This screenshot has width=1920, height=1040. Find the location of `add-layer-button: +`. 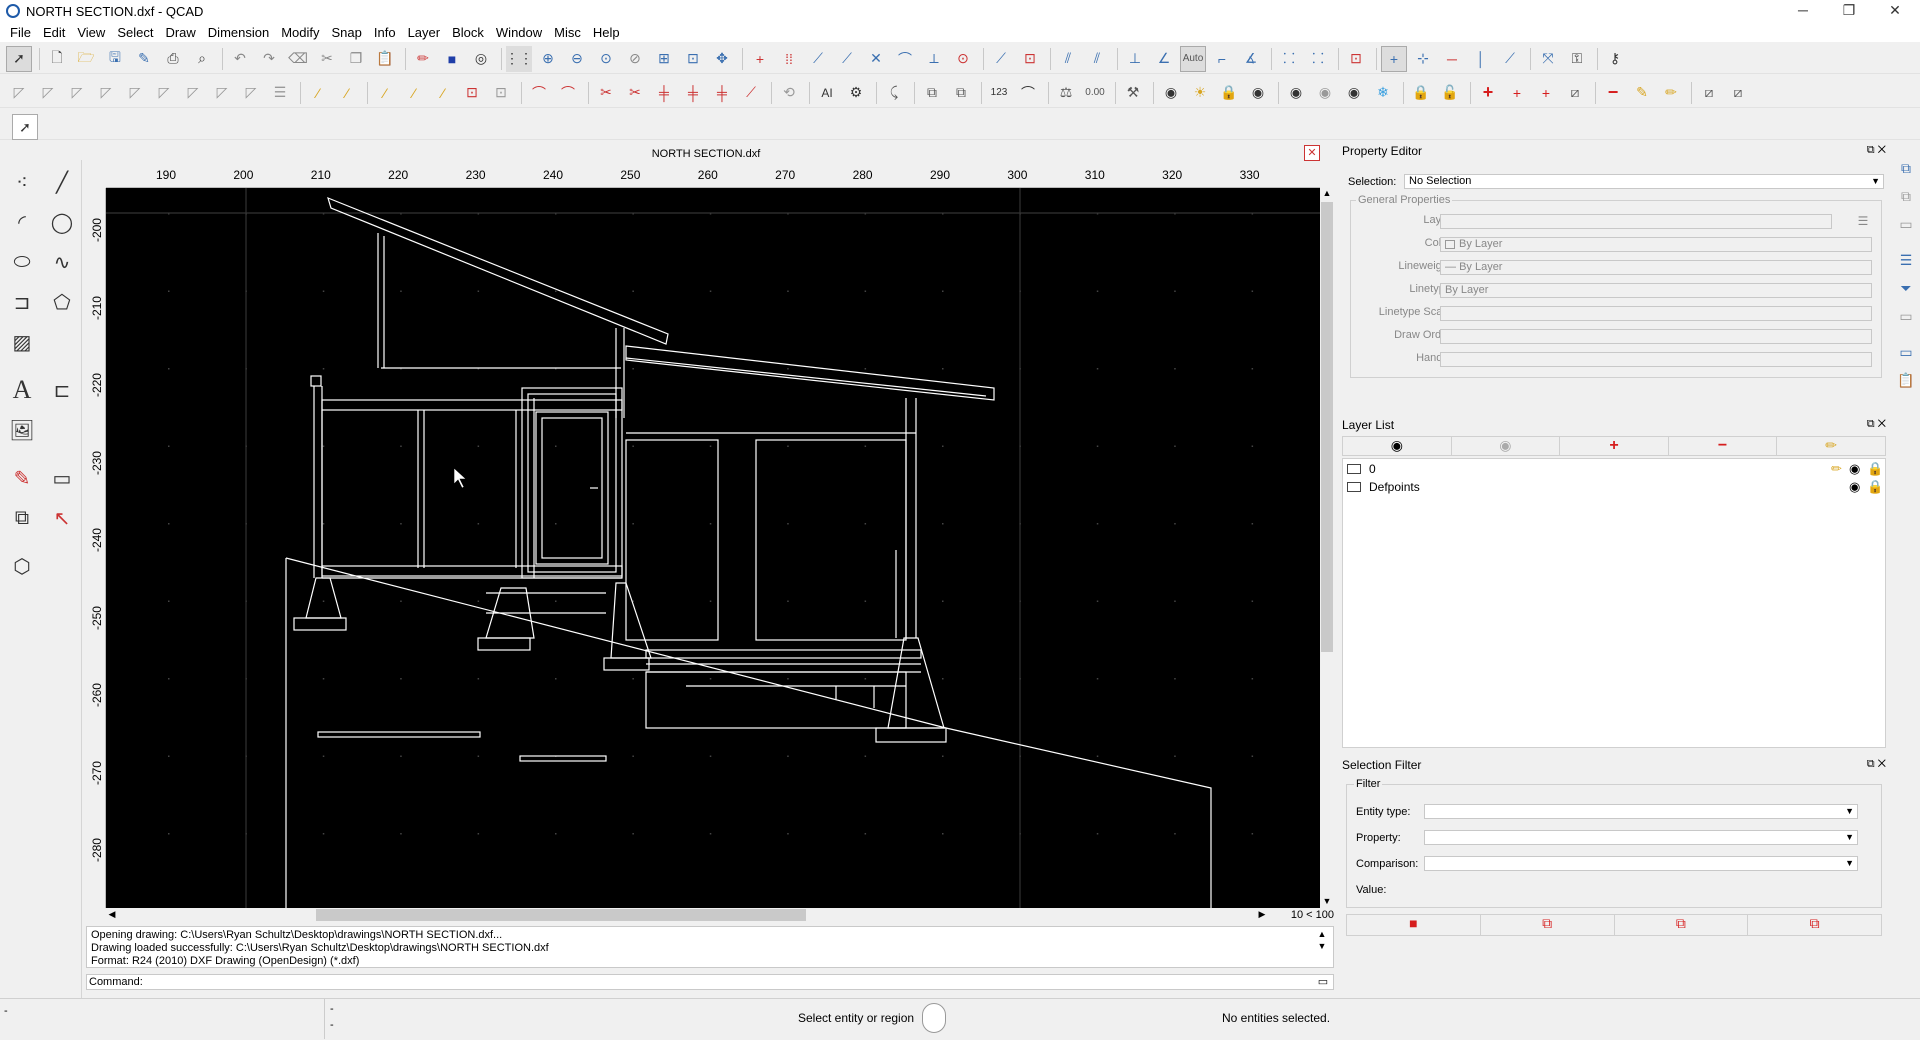

add-layer-button: + is located at coordinates (1614, 446).